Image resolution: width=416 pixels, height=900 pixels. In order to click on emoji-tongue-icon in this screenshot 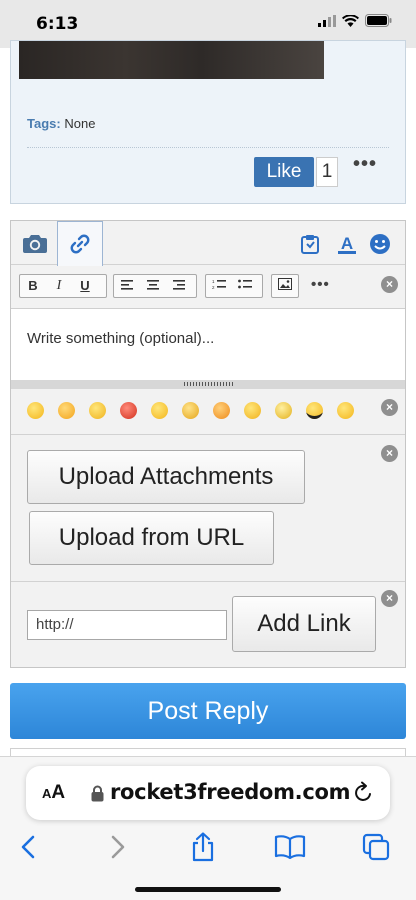, I will do `click(66, 410)`.